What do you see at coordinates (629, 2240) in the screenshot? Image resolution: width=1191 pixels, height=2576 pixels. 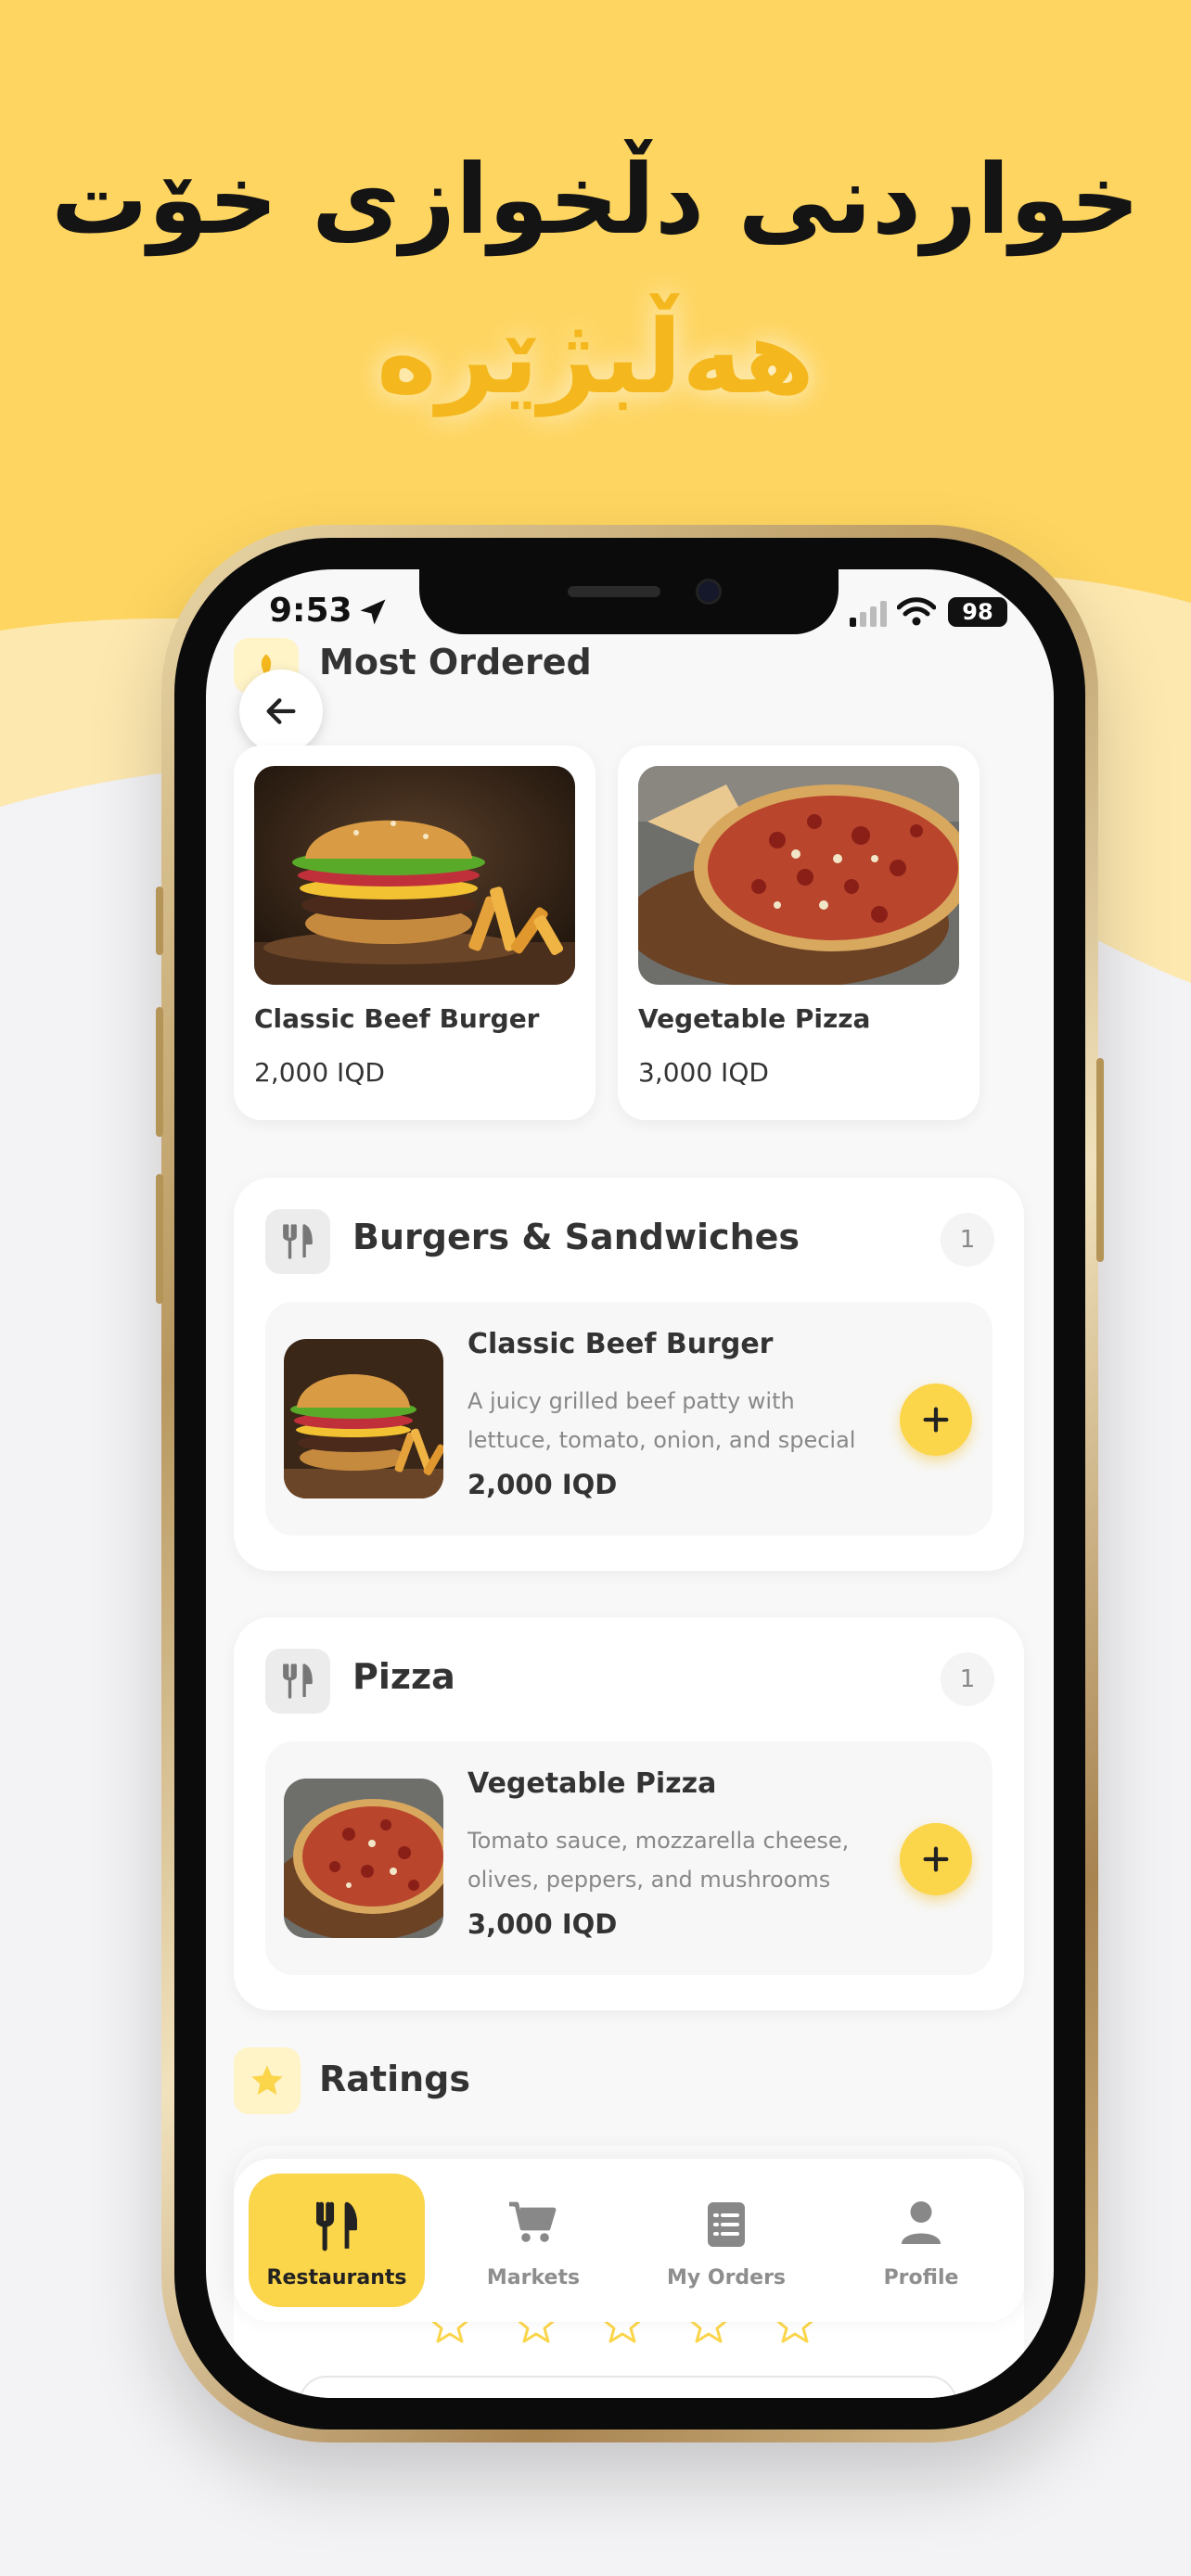 I see `bottom-nav: Restaurants Markets My Orders Profile` at bounding box center [629, 2240].